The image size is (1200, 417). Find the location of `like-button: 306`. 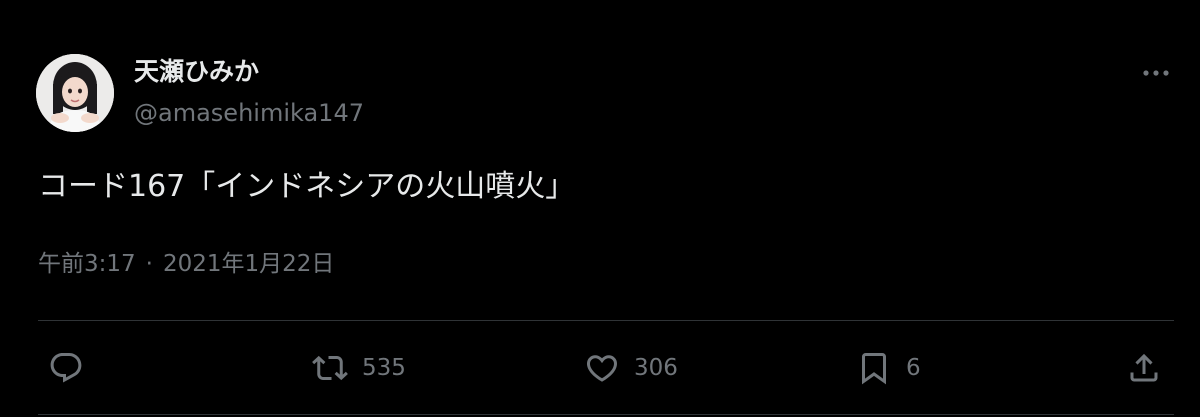

like-button: 306 is located at coordinates (631, 368).